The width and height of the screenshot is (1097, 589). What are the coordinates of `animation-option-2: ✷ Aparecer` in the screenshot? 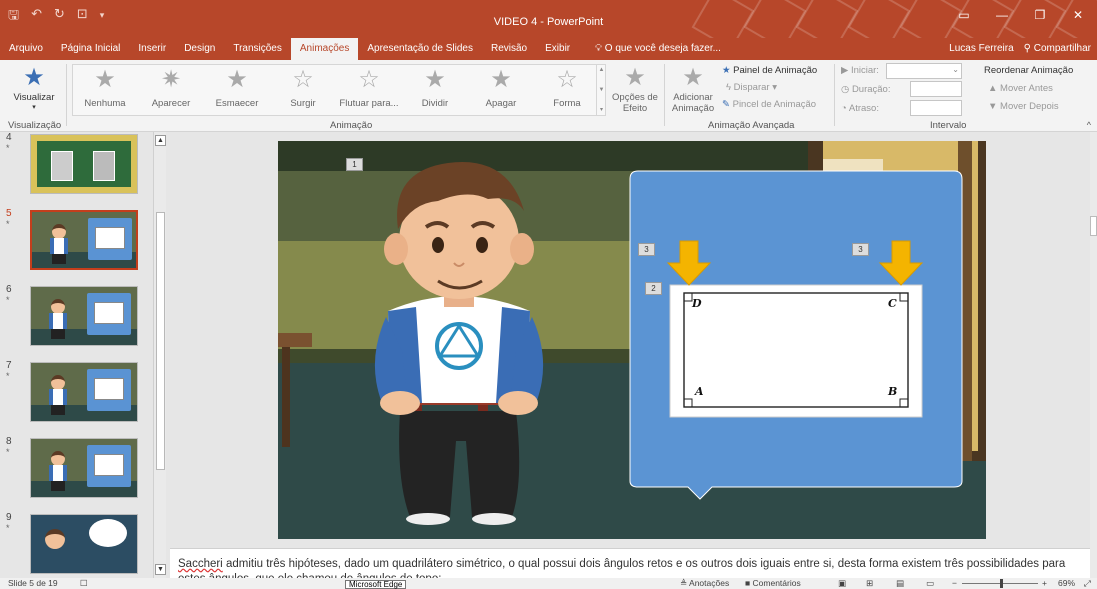 It's located at (171, 87).